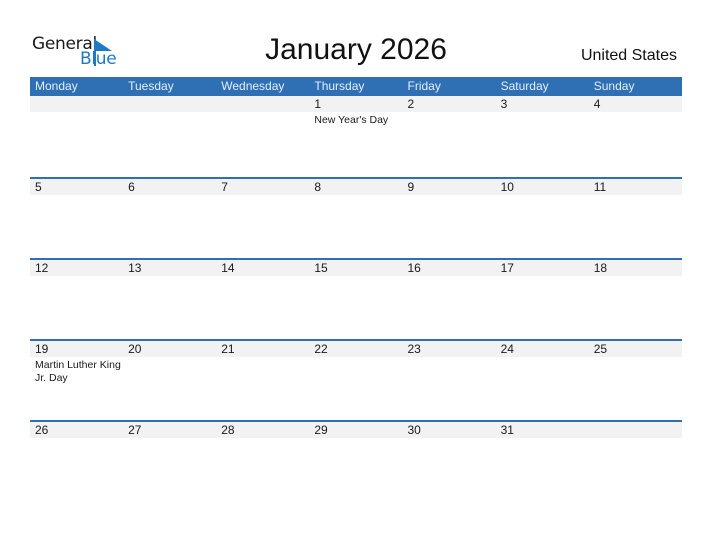  Describe the element at coordinates (169, 187) in the screenshot. I see `day-cell: 6` at that location.